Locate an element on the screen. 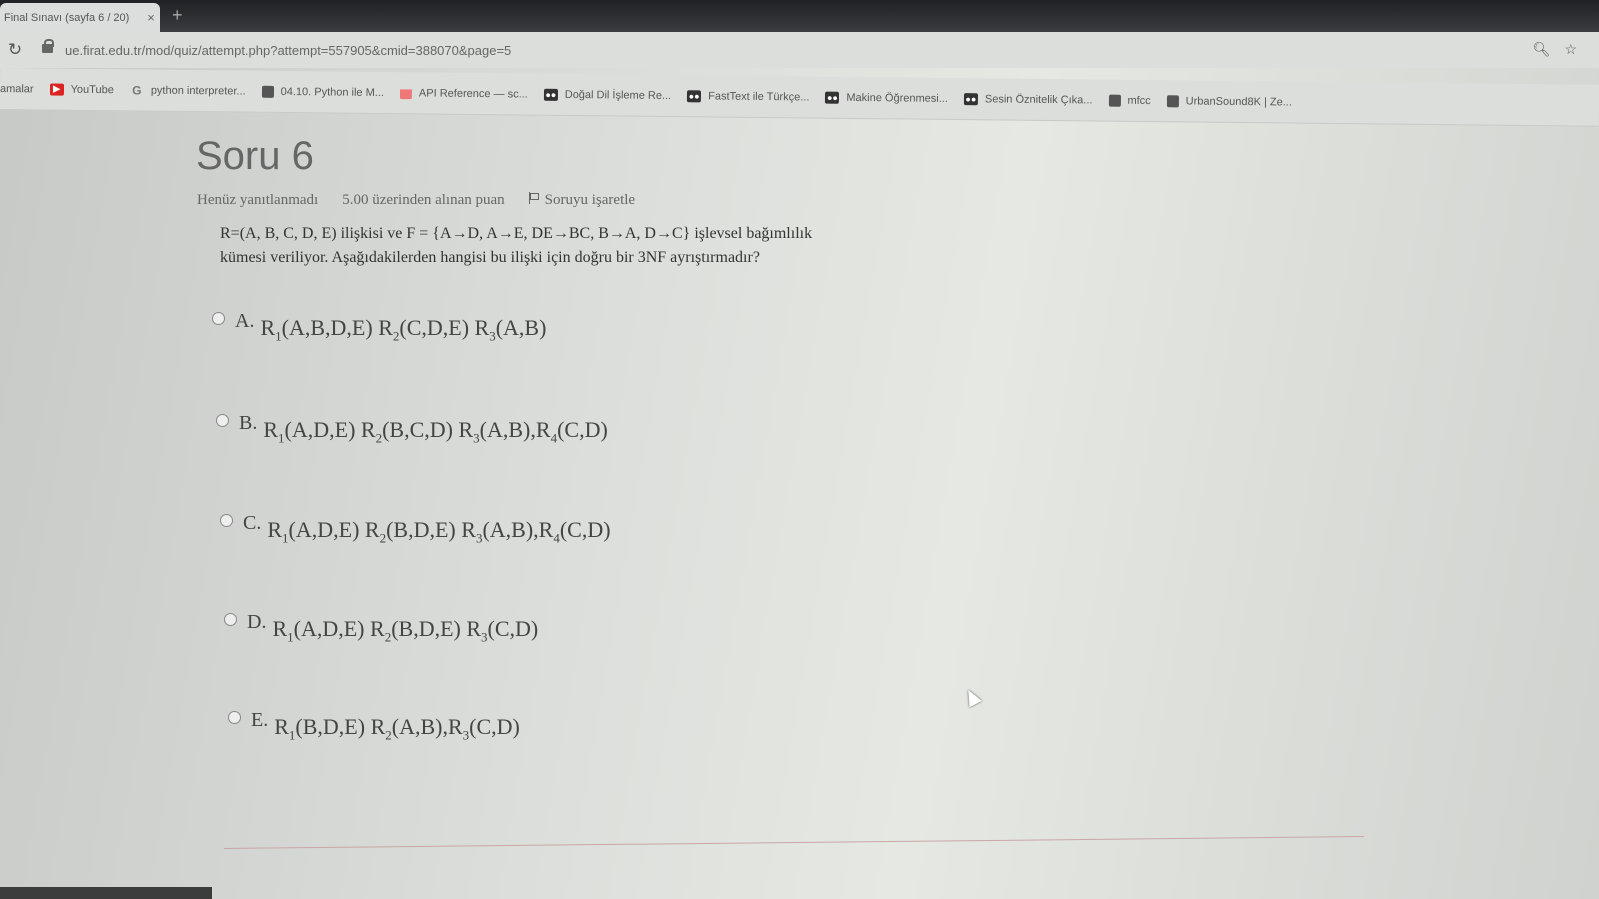 This screenshot has width=1599, height=899. question-points: 5.00 üzerinden alınan puan is located at coordinates (423, 200).